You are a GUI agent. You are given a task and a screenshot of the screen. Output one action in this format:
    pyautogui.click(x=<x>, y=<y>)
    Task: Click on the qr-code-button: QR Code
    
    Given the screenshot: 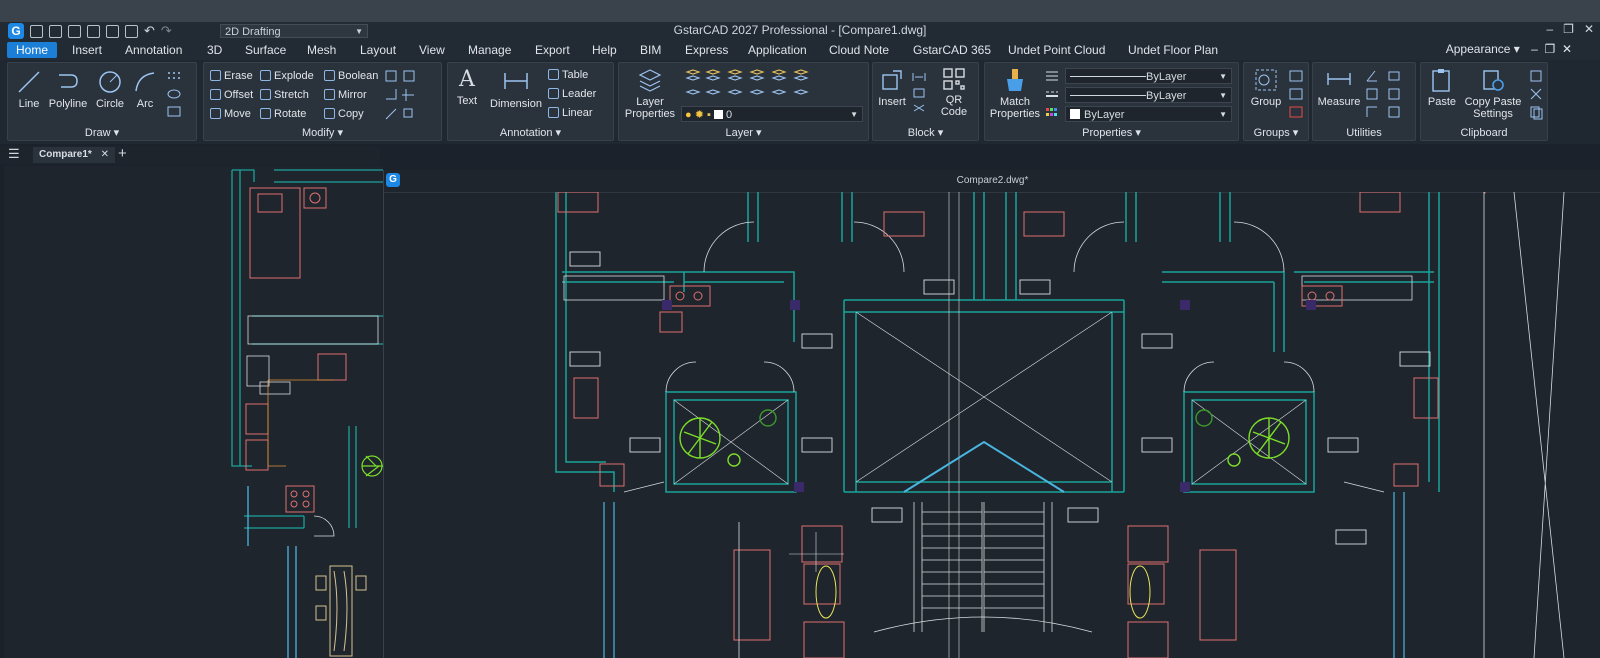 What is the action you would take?
    pyautogui.click(x=954, y=92)
    